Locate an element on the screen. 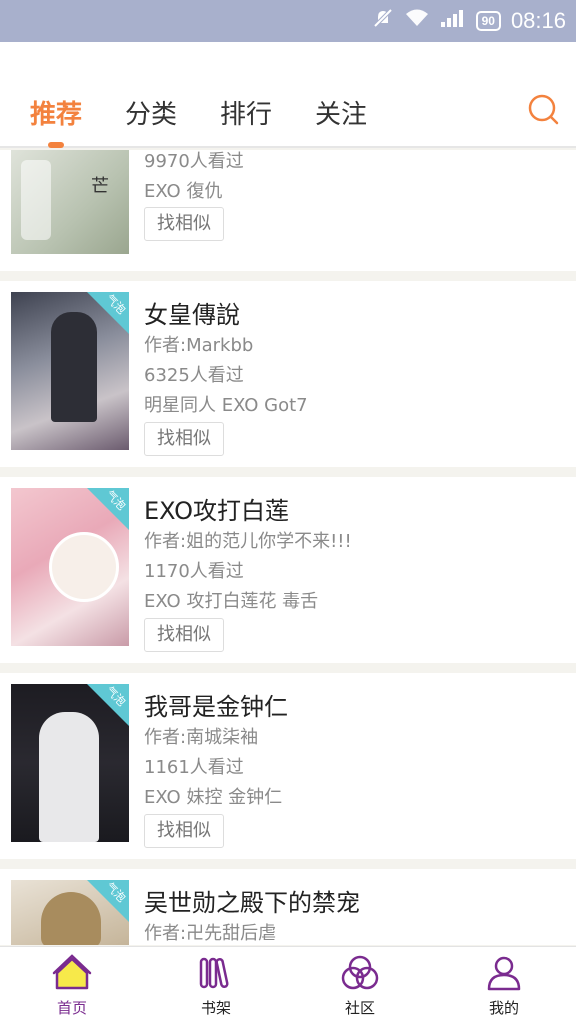 The image size is (576, 1025). tab-recommend: 推荐 is located at coordinates (56, 114).